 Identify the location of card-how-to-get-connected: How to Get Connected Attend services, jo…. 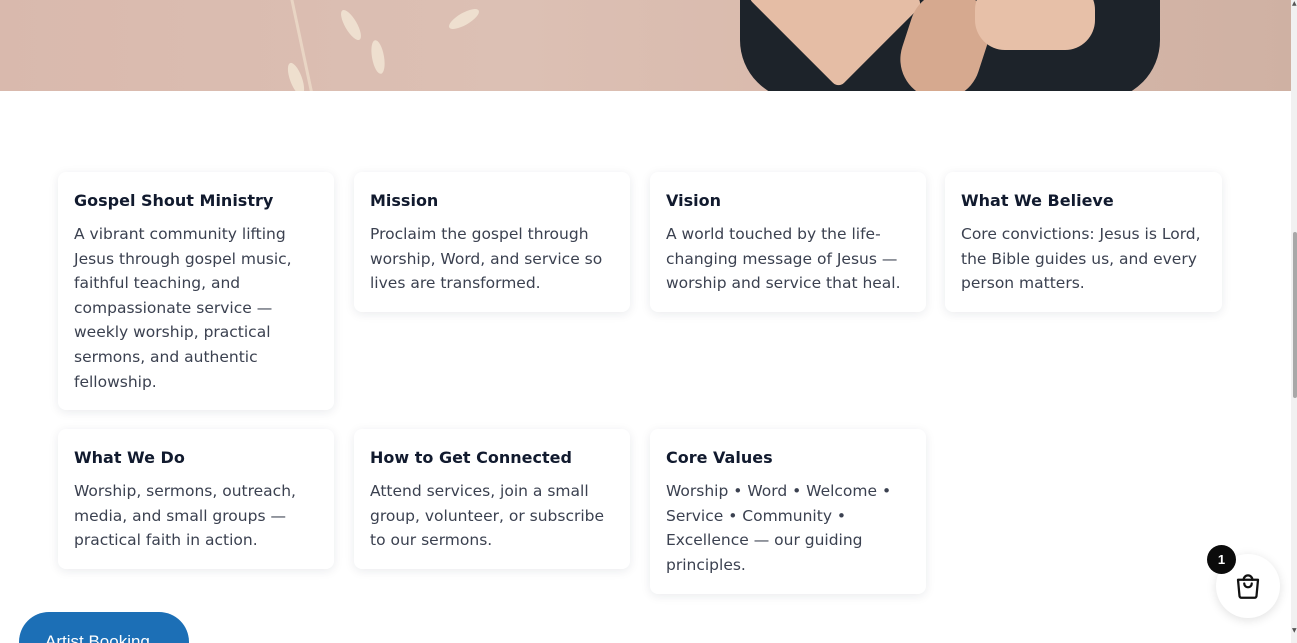
(492, 499).